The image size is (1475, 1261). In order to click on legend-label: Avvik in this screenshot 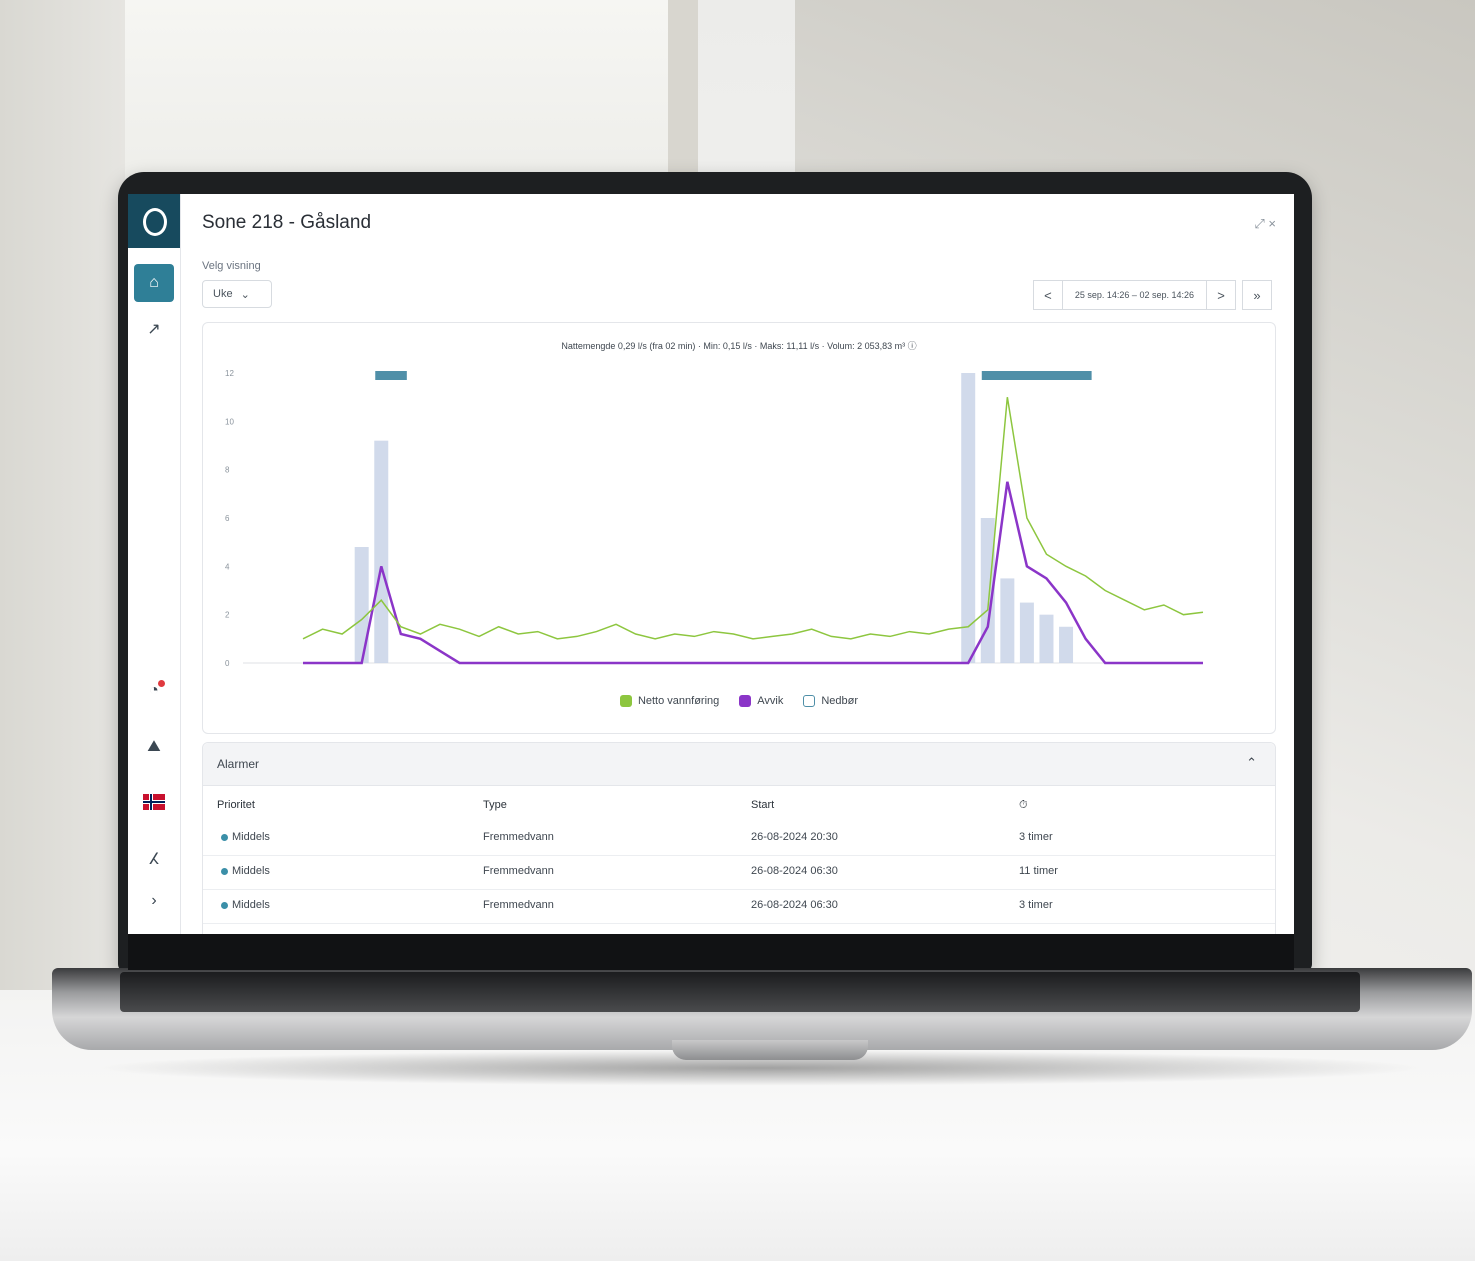, I will do `click(770, 701)`.